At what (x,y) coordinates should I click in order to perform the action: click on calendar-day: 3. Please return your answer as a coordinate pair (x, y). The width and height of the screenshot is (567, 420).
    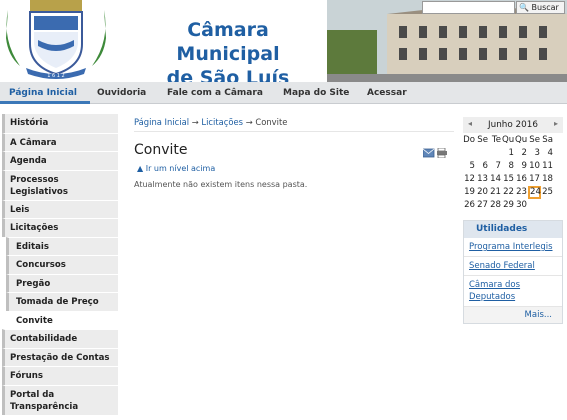
    Looking at the image, I should click on (534, 153).